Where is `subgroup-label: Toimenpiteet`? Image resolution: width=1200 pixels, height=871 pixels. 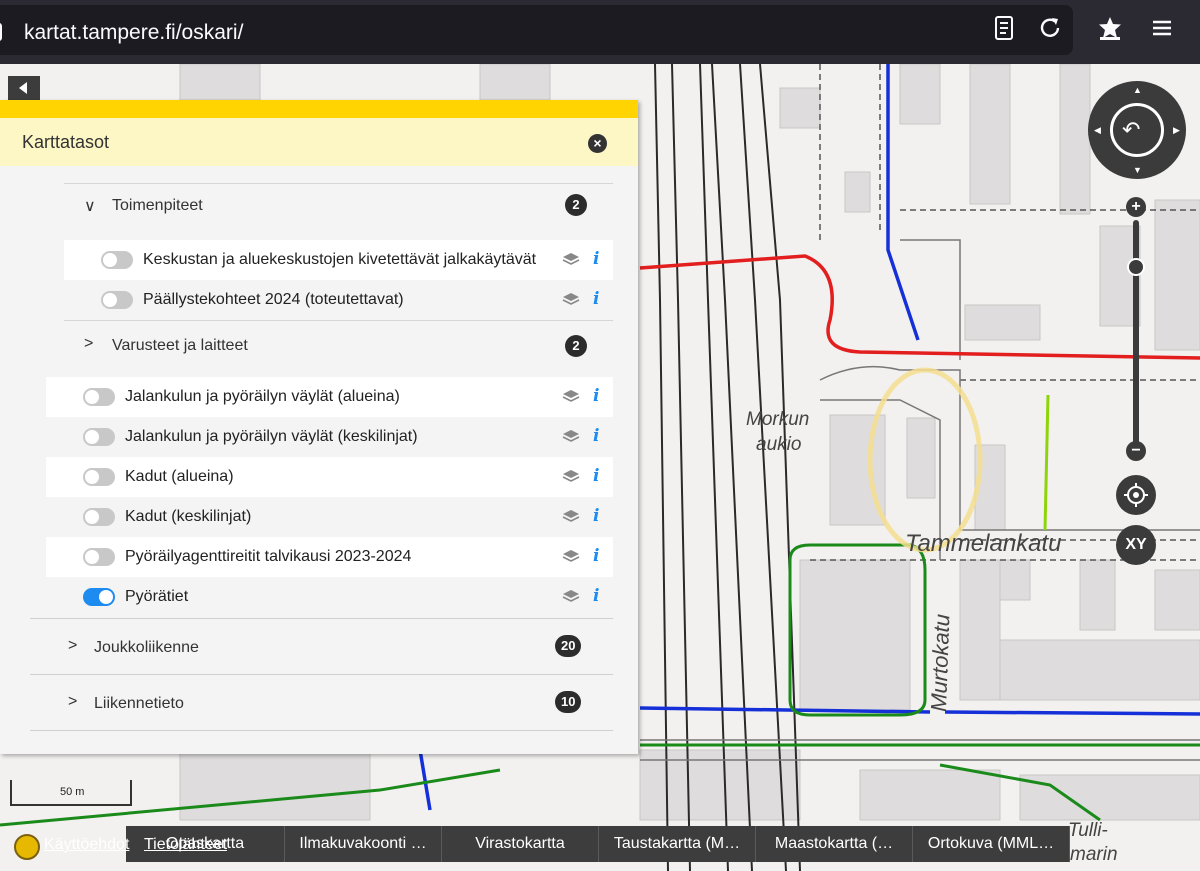
subgroup-label: Toimenpiteet is located at coordinates (157, 205).